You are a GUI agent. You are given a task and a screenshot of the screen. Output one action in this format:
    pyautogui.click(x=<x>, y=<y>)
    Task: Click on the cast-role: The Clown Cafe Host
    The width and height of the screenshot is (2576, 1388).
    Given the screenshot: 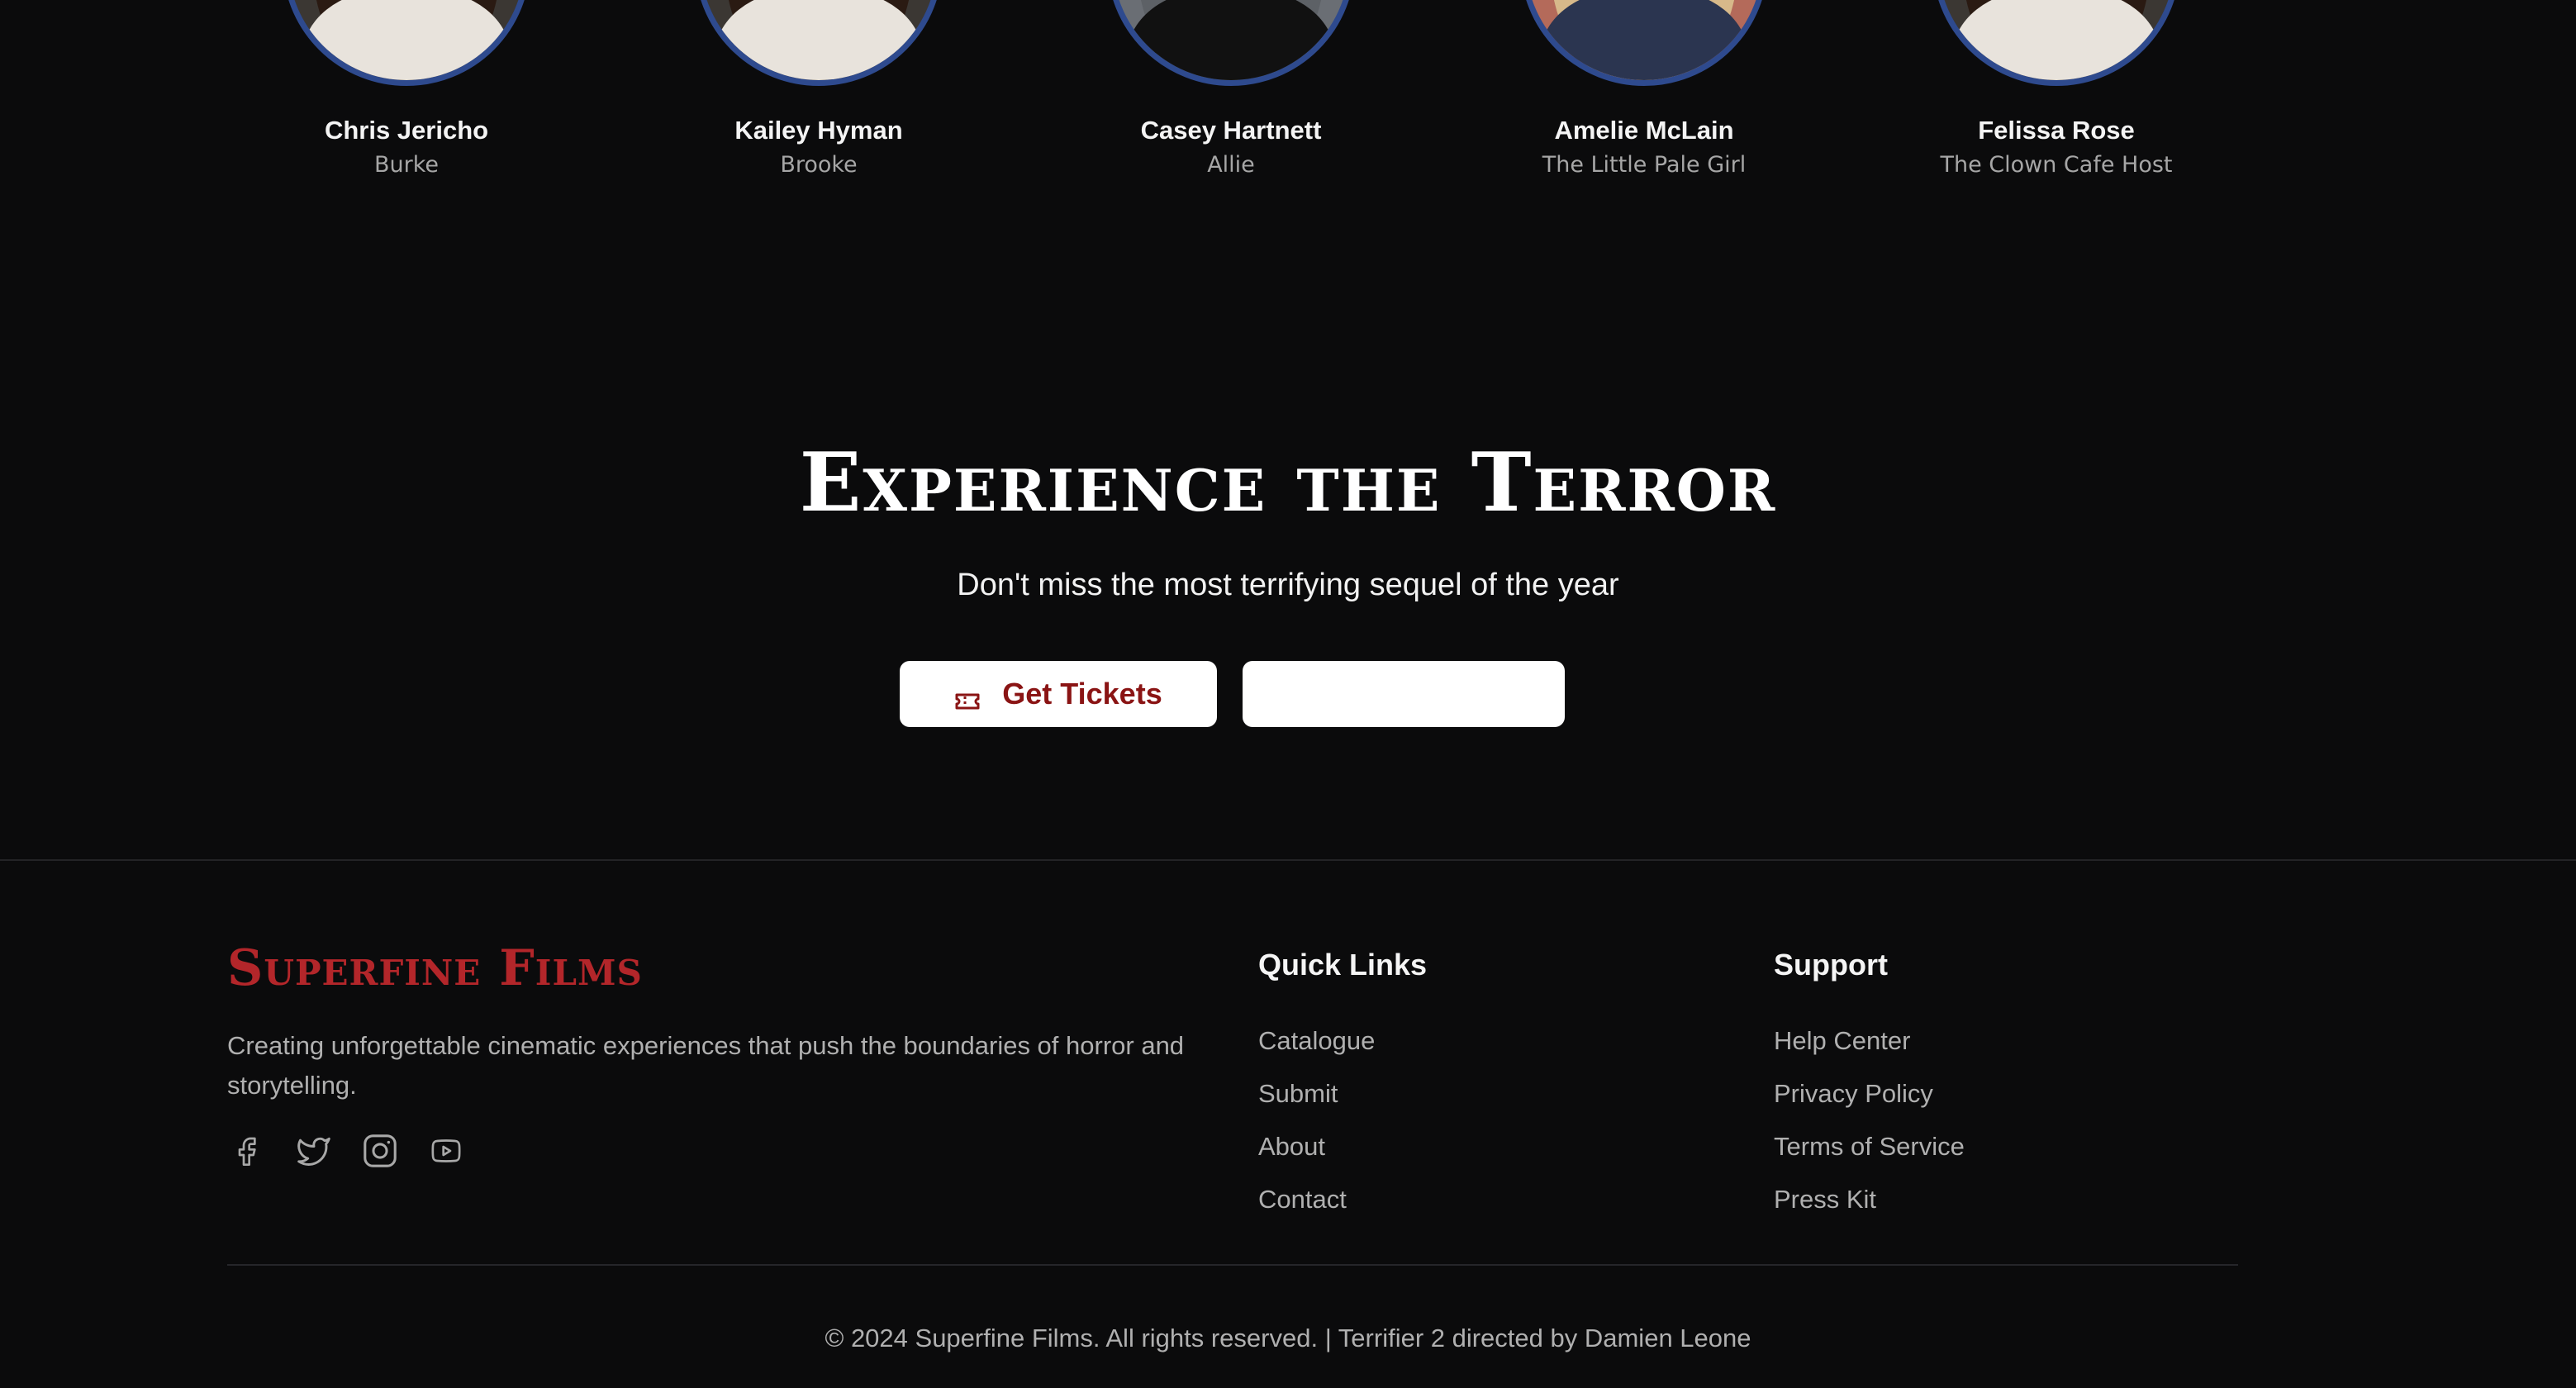 What is the action you would take?
    pyautogui.click(x=2056, y=165)
    